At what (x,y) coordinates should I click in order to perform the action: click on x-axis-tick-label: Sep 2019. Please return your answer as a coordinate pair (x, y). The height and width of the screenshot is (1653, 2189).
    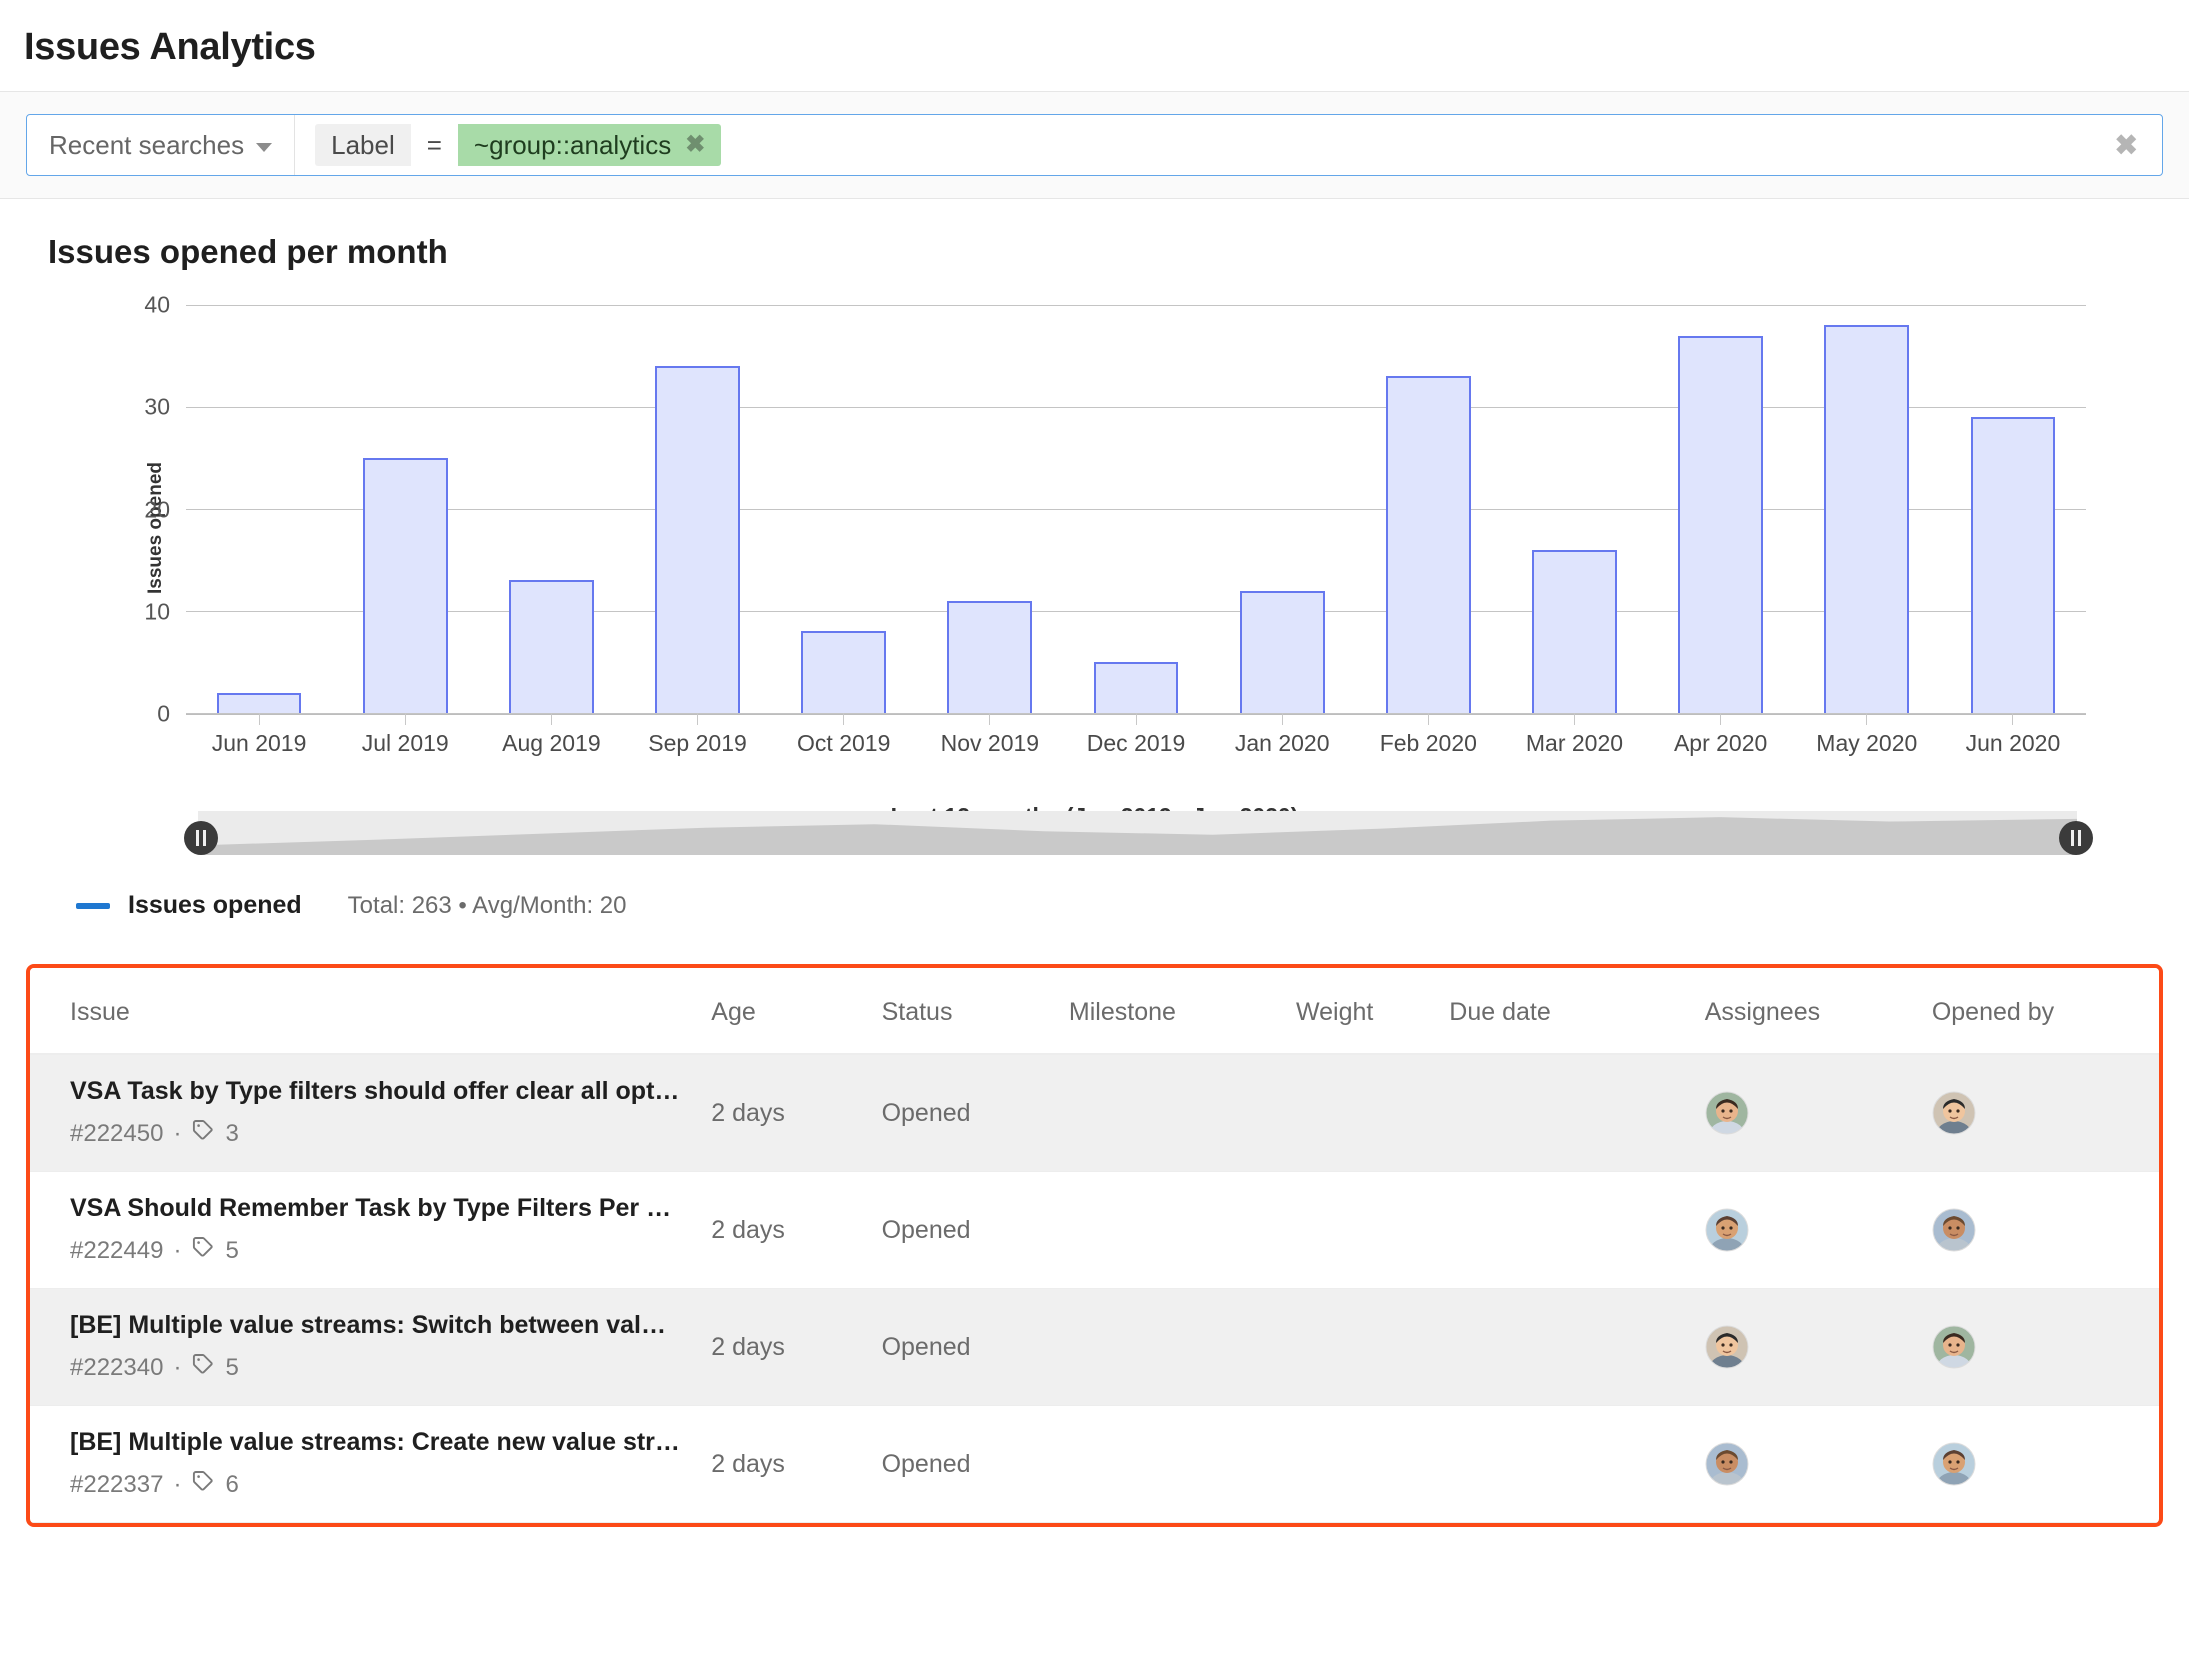
    Looking at the image, I should click on (697, 743).